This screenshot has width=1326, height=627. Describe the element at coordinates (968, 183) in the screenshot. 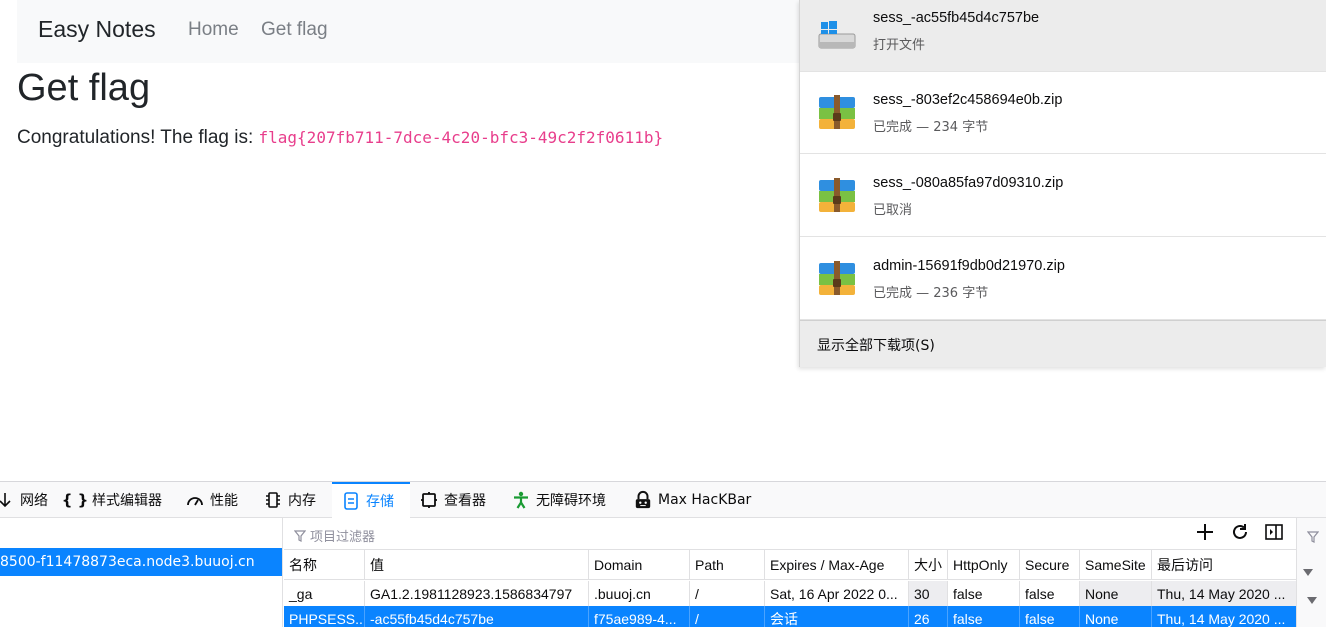

I see `download-filename: sess_-080a85fa97d09310.zip` at that location.